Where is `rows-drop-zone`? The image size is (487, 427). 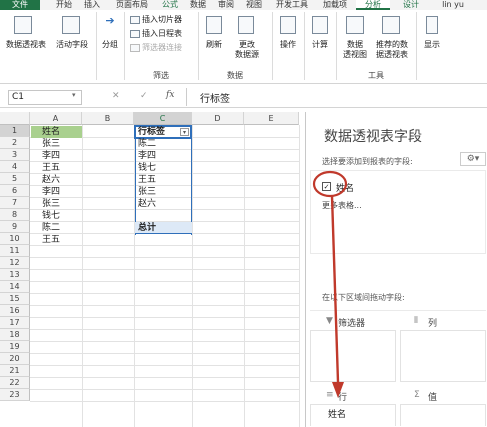 rows-drop-zone is located at coordinates (353, 415).